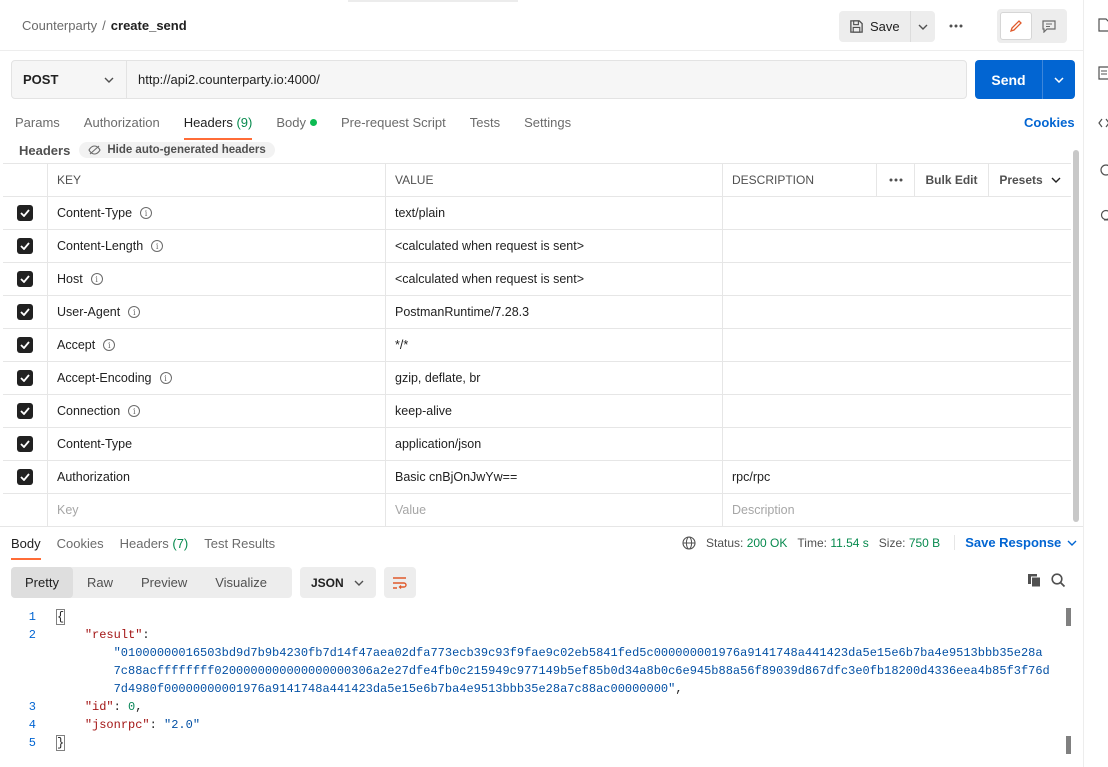 This screenshot has width=1108, height=767. Describe the element at coordinates (922, 26) in the screenshot. I see `save-options-button` at that location.